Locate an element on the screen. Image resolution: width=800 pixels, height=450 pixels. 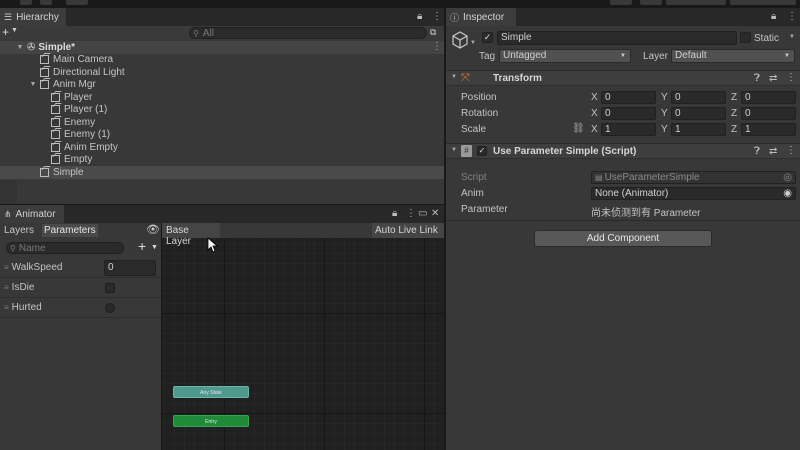
auto-live-link-button: Auto Live Link is located at coordinates (408, 230).